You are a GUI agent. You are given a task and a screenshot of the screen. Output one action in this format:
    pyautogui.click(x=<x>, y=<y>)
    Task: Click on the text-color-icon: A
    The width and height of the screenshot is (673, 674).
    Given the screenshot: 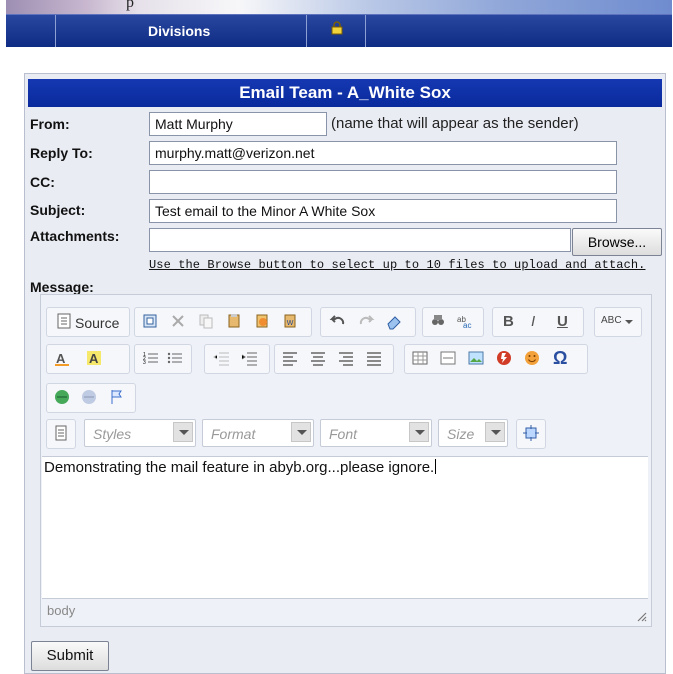 What is the action you would take?
    pyautogui.click(x=62, y=358)
    